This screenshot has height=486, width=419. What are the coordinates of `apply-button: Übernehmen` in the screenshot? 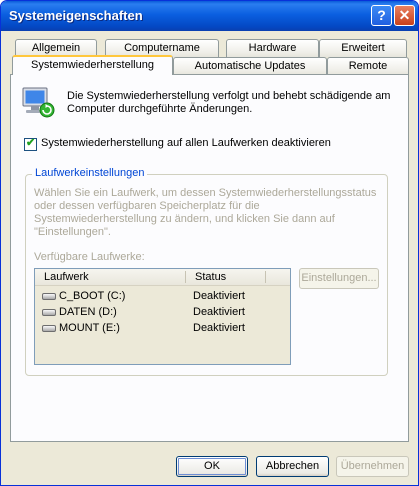 It's located at (372, 466).